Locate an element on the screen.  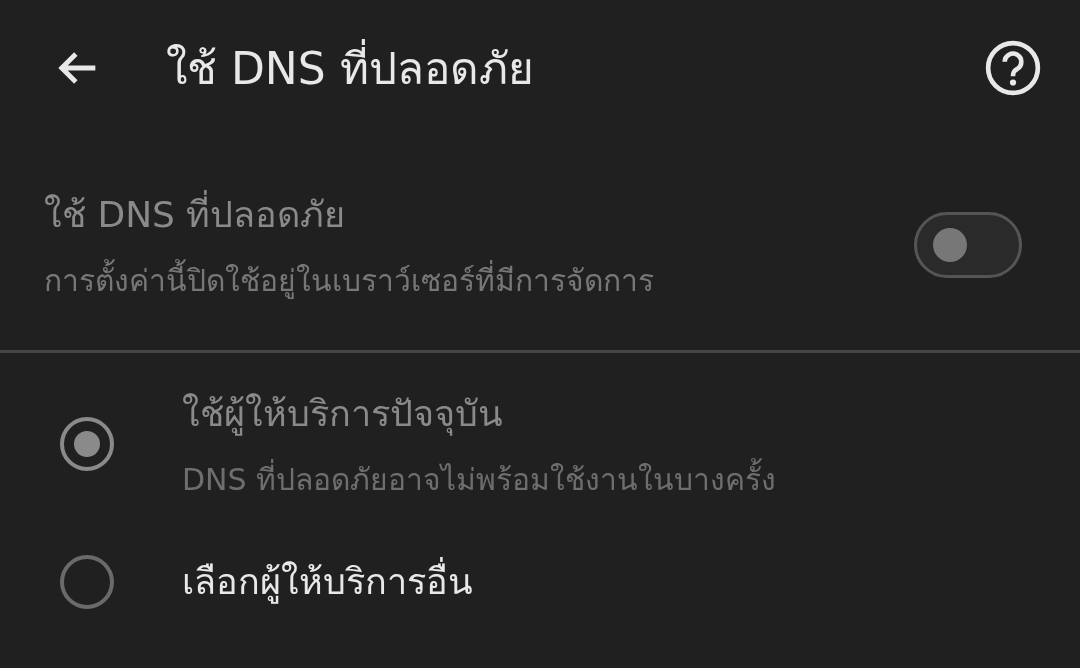
radio-button is located at coordinates (87, 581).